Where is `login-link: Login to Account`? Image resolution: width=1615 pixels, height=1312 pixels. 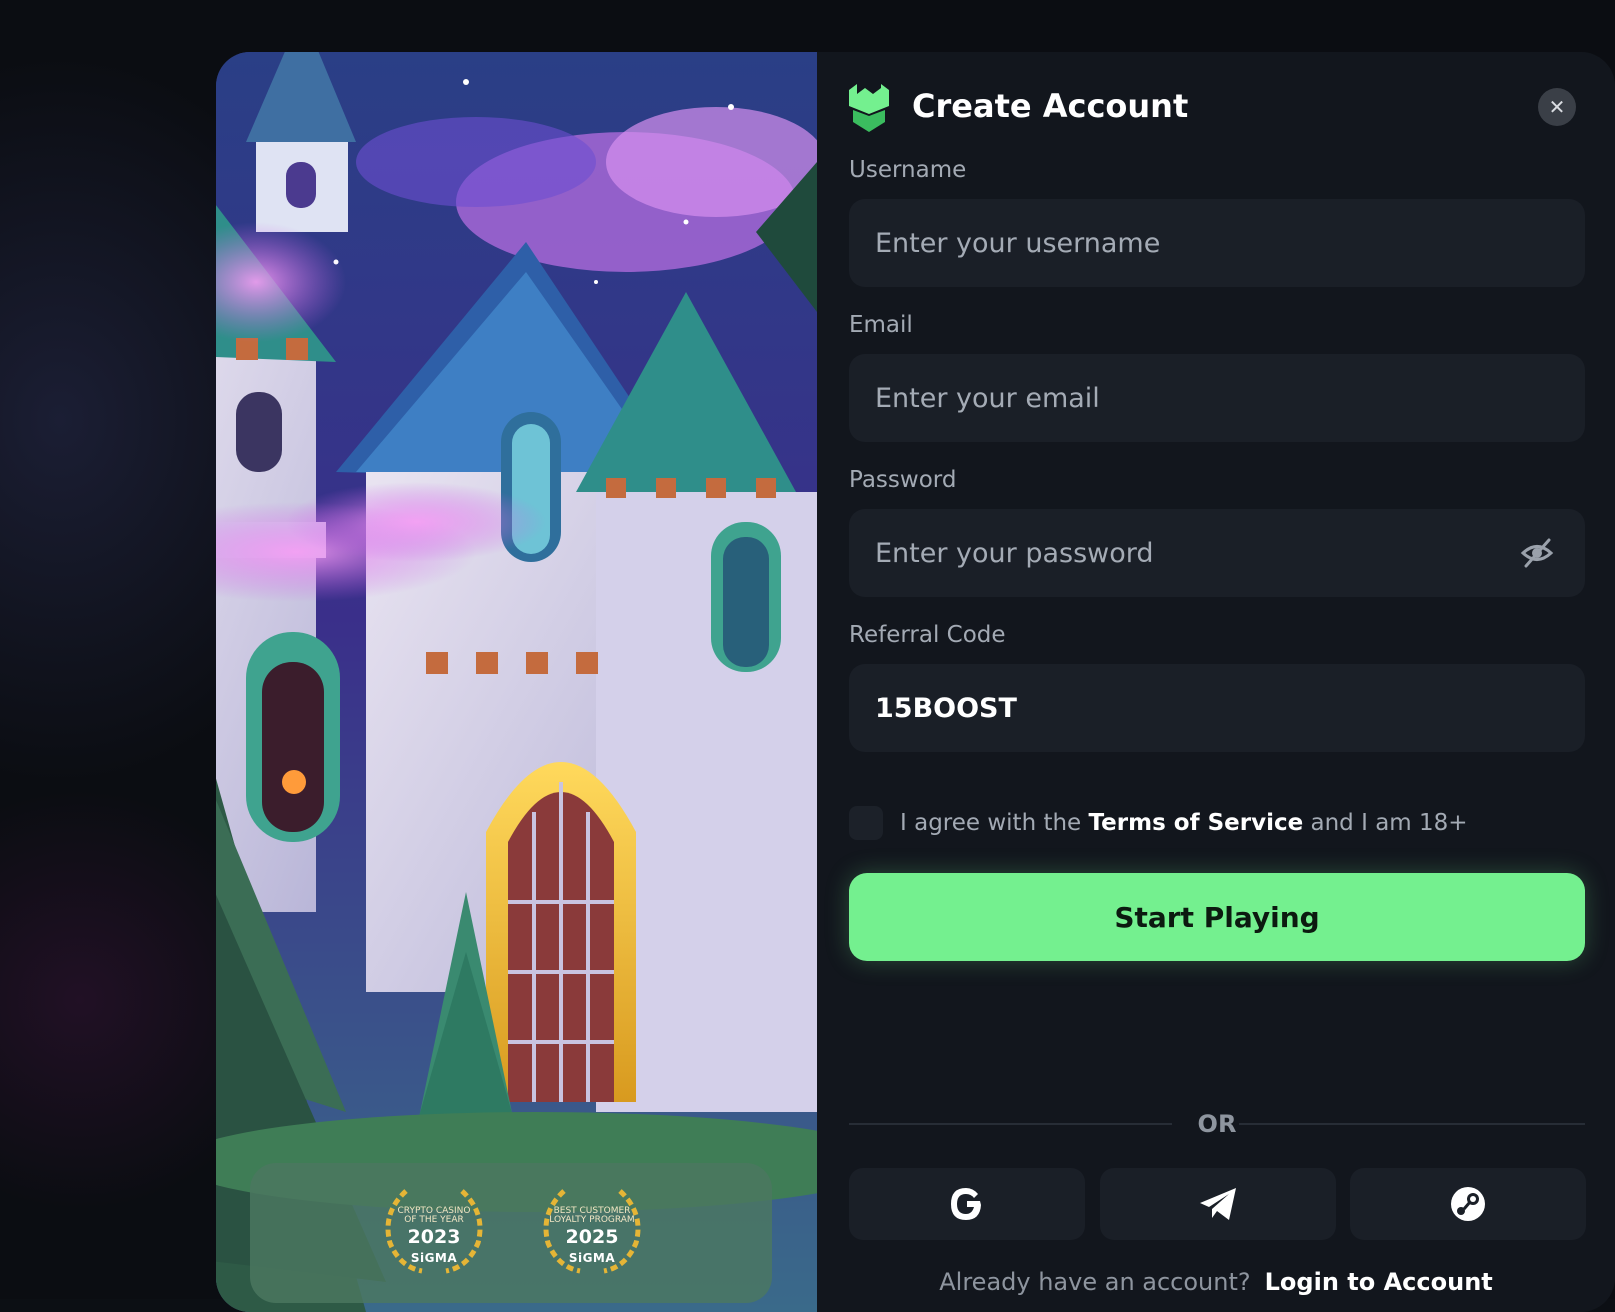
login-link: Login to Account is located at coordinates (1379, 1282).